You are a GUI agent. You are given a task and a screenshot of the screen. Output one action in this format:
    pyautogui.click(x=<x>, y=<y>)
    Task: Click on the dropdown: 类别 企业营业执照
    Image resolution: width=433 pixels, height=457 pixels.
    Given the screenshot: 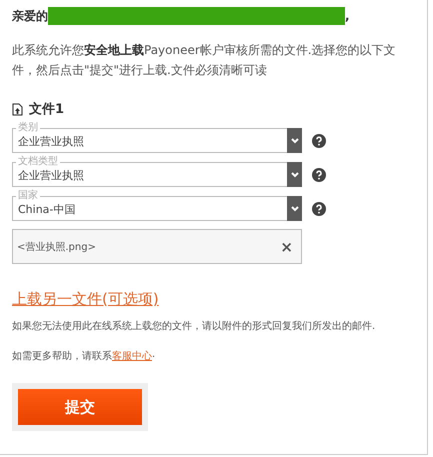 What is the action you would take?
    pyautogui.click(x=157, y=138)
    